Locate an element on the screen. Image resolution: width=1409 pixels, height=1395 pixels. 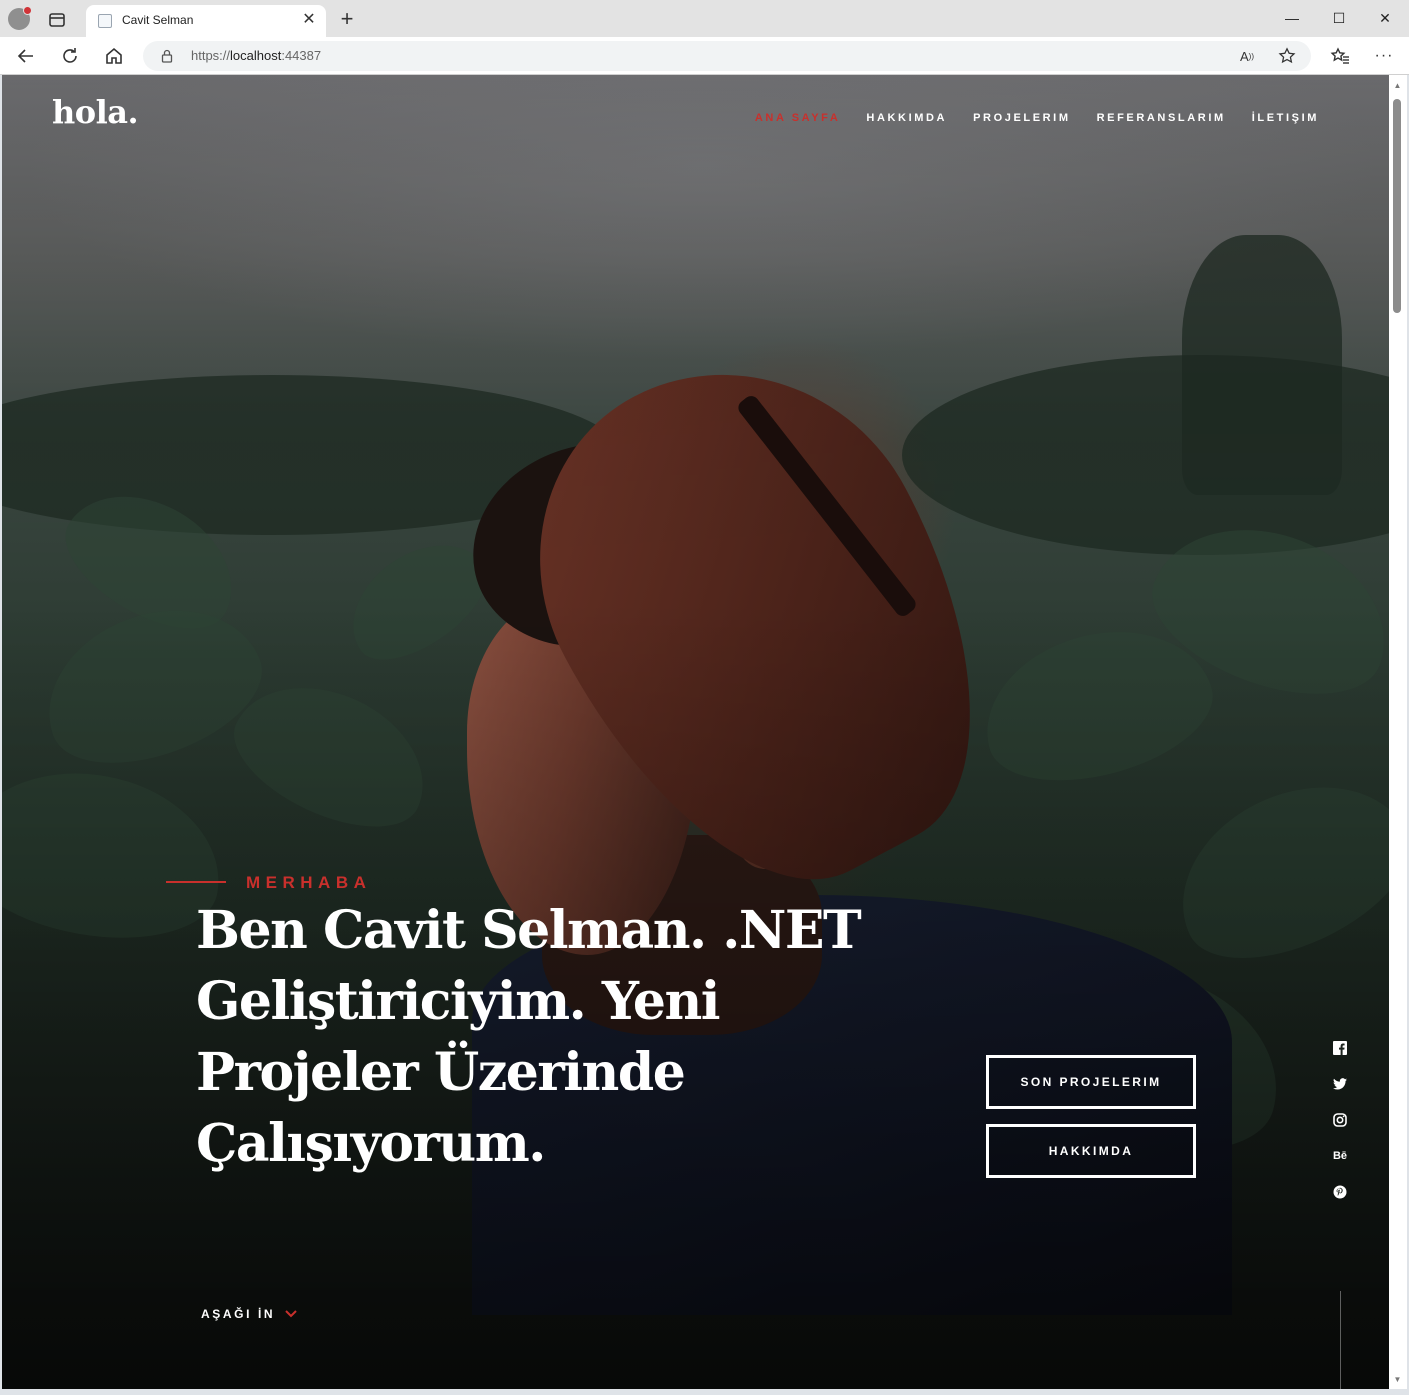
behance-icon: Bē is located at coordinates (1340, 1156).